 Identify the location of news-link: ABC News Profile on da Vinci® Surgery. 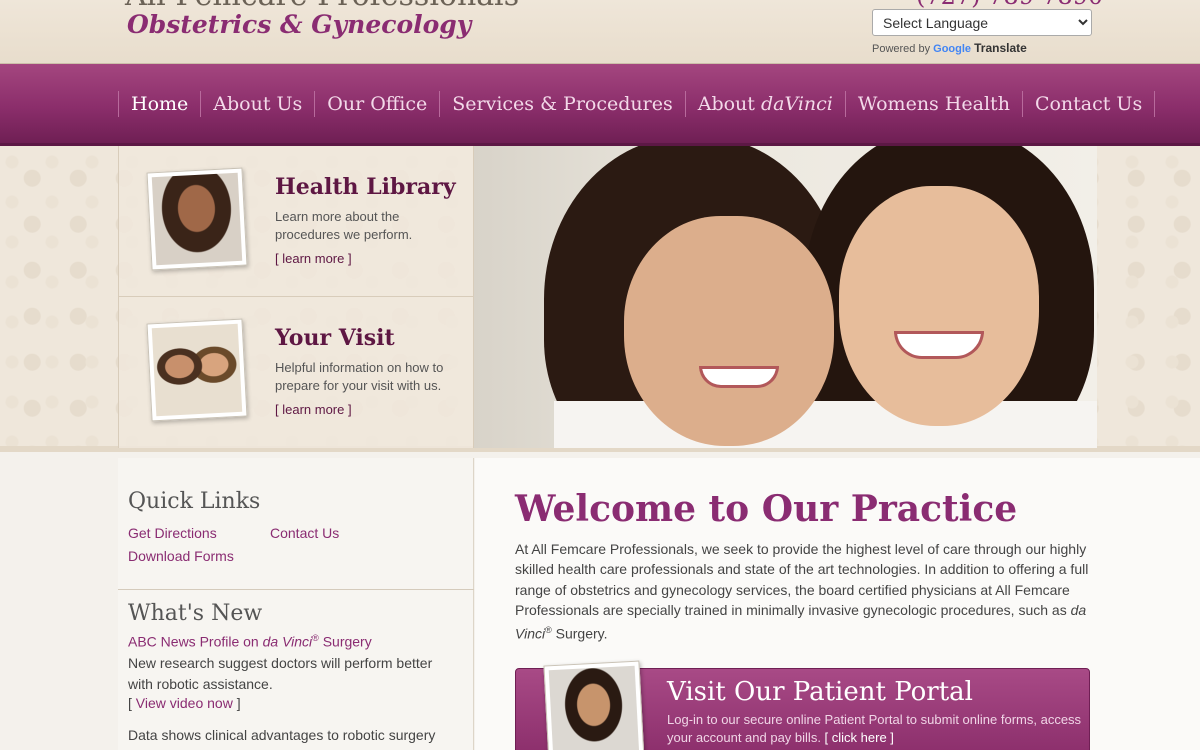
(250, 641).